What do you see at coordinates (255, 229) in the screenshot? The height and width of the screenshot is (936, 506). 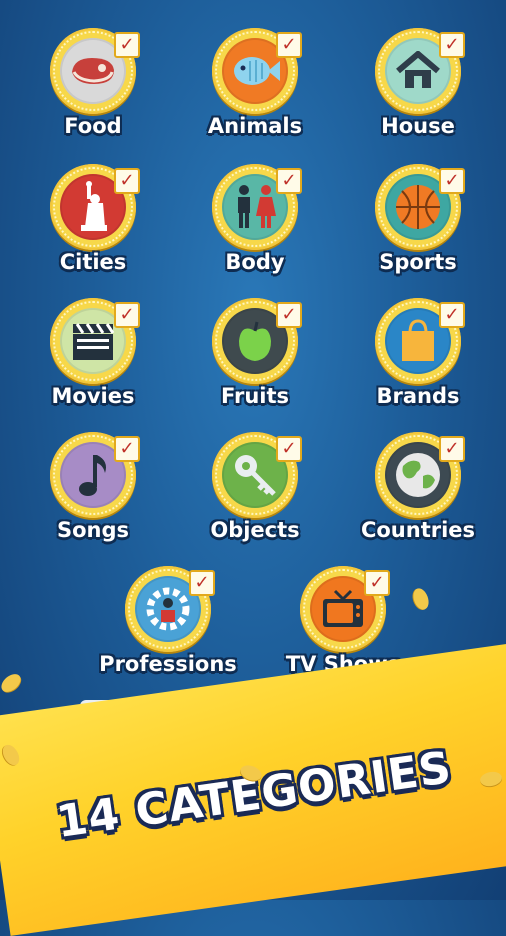 I see `category-body: ✓ Body` at bounding box center [255, 229].